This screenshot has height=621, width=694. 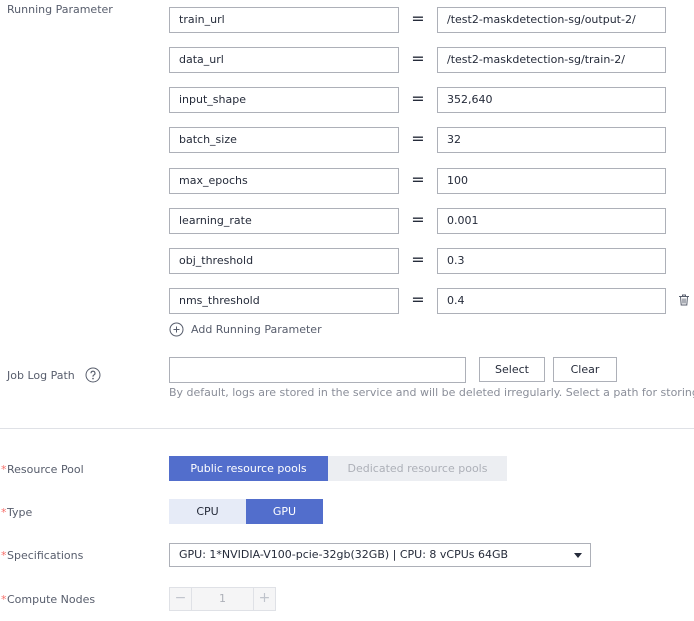 I want to click on cpu-option: CPU, so click(x=207, y=511).